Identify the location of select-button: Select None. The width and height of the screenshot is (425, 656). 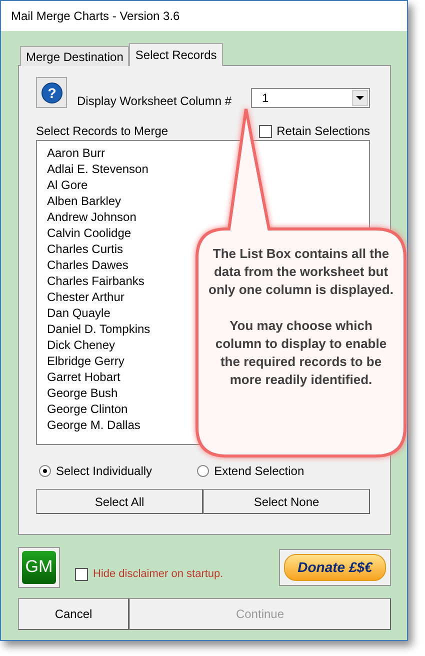
(286, 501).